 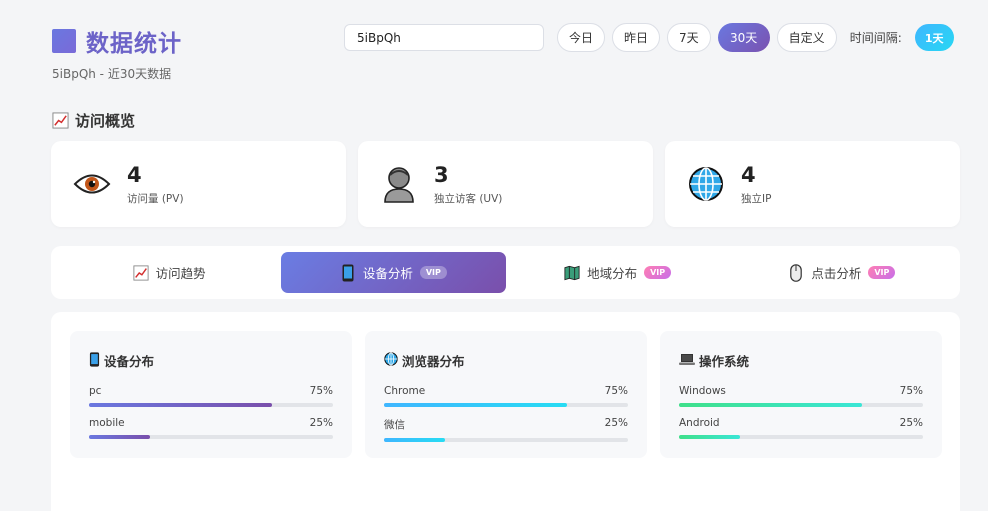 I want to click on filter-controls: 今日 昨日 7天 30天 自定义 时间间隔: 1天, so click(x=649, y=37).